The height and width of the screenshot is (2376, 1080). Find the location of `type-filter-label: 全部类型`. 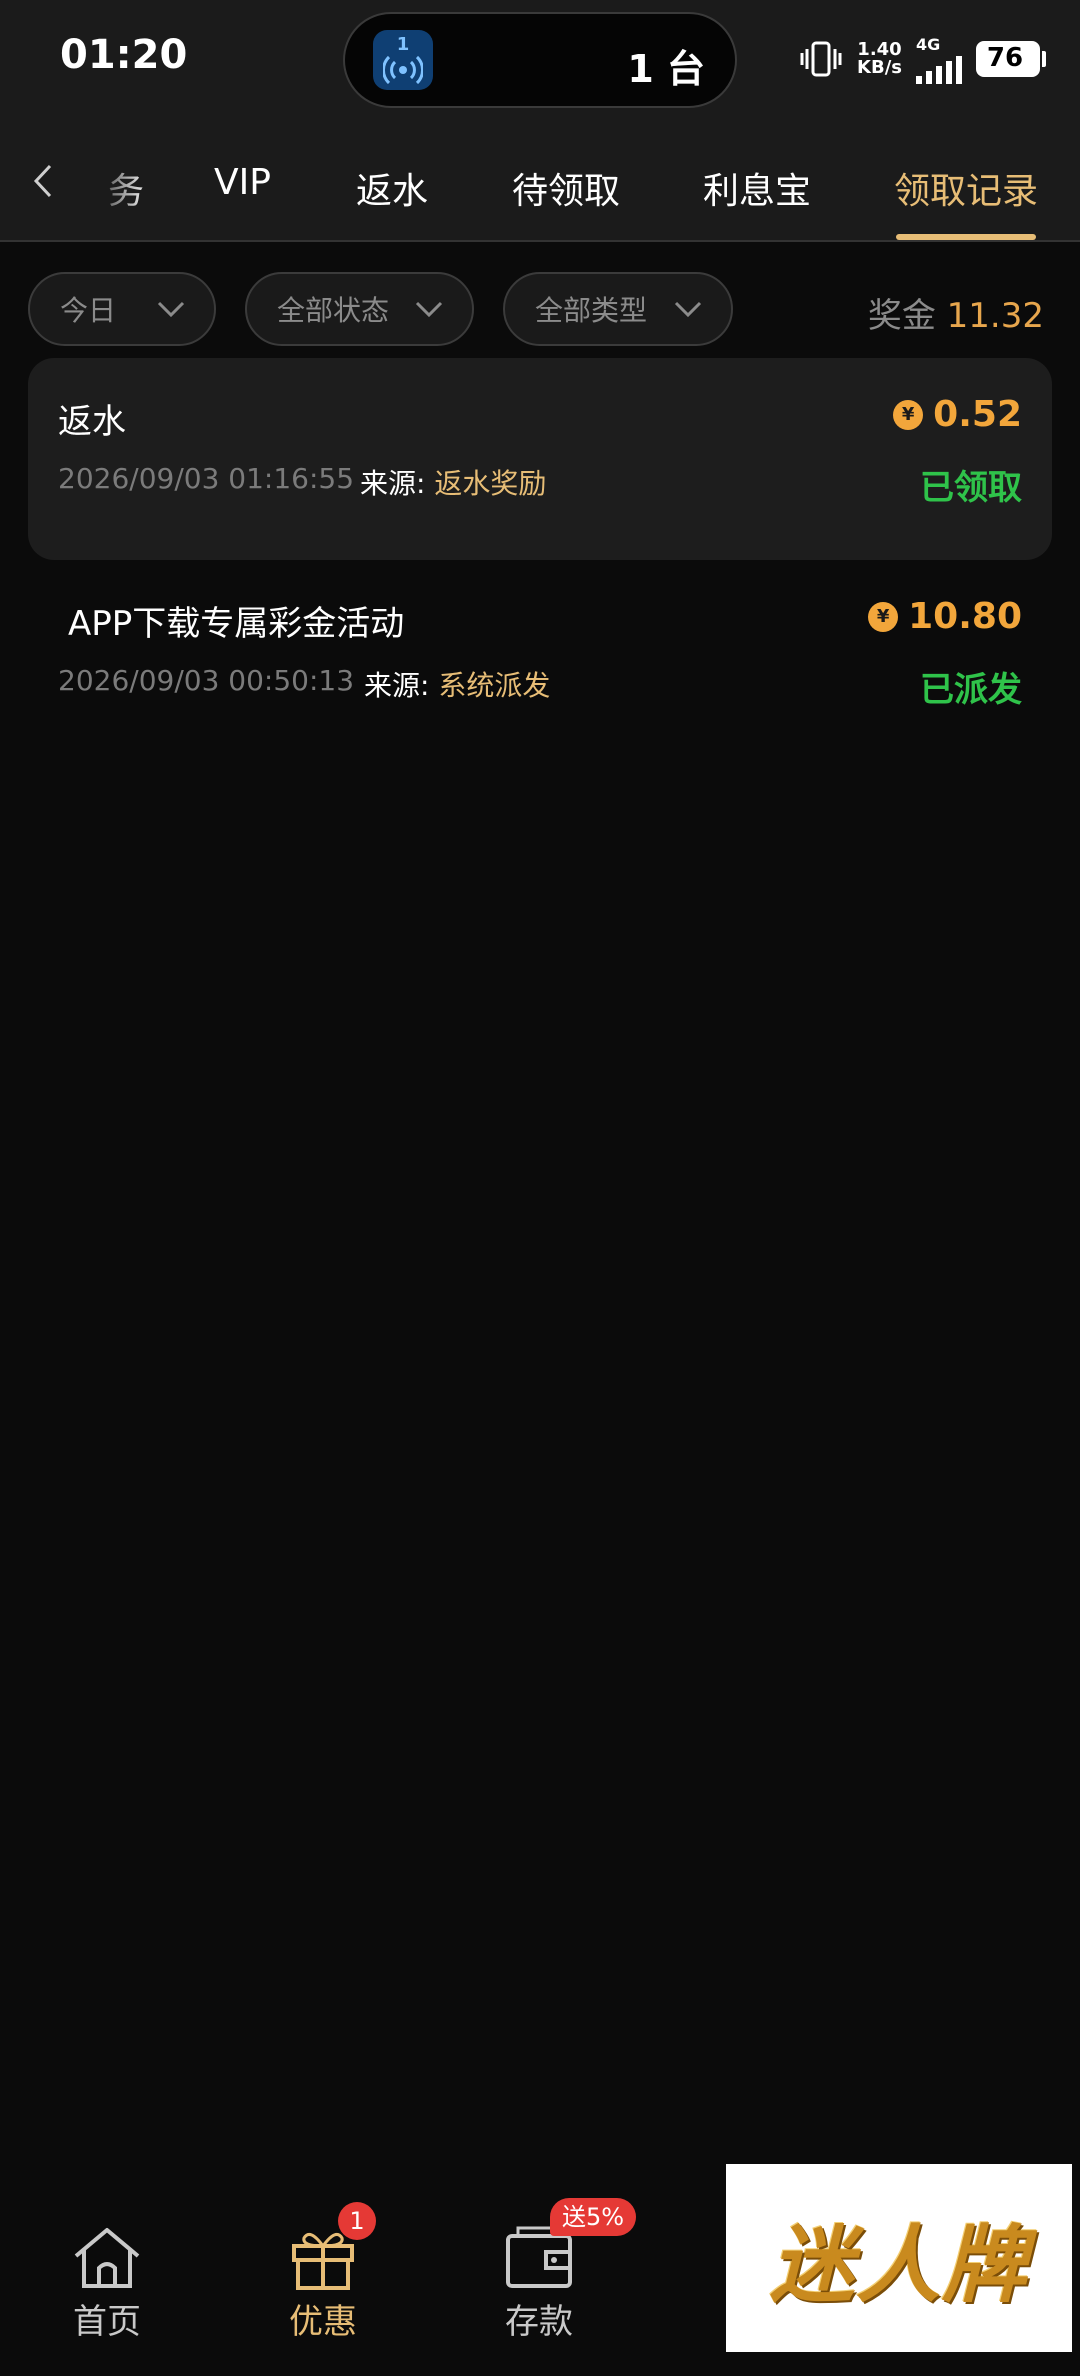

type-filter-label: 全部类型 is located at coordinates (591, 310).